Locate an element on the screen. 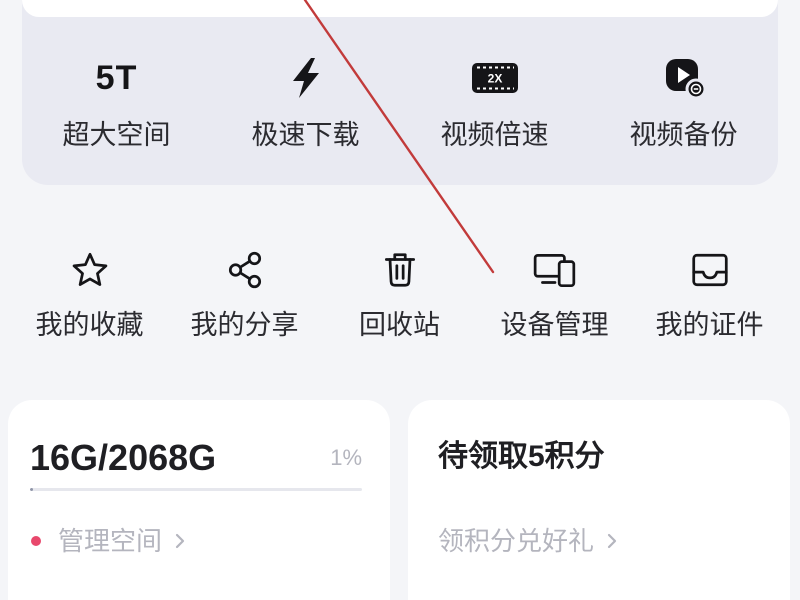 The height and width of the screenshot is (600, 800). video-speed-icon-text: 2X is located at coordinates (494, 79).